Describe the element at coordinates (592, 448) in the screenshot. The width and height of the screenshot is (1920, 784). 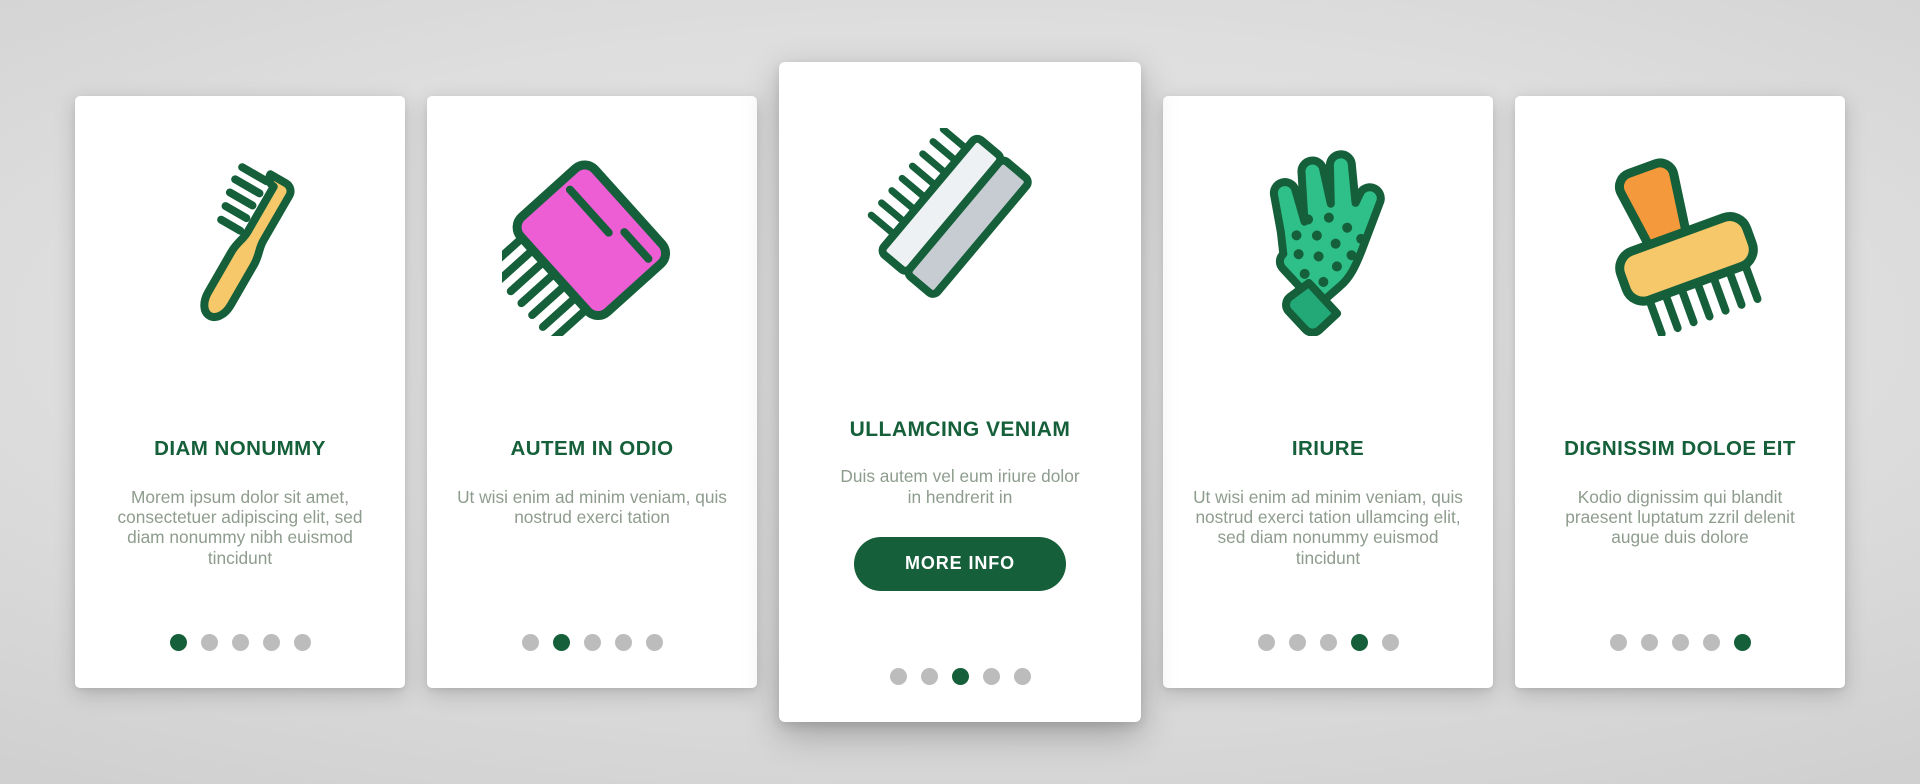
I see `card-title: AUTEM IN ODIO` at that location.